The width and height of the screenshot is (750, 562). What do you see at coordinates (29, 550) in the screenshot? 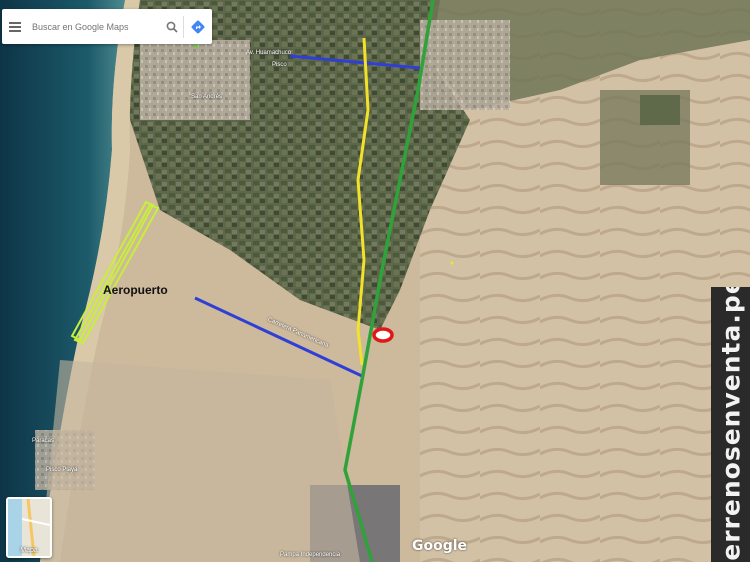
I see `map-type-label: Mapa` at bounding box center [29, 550].